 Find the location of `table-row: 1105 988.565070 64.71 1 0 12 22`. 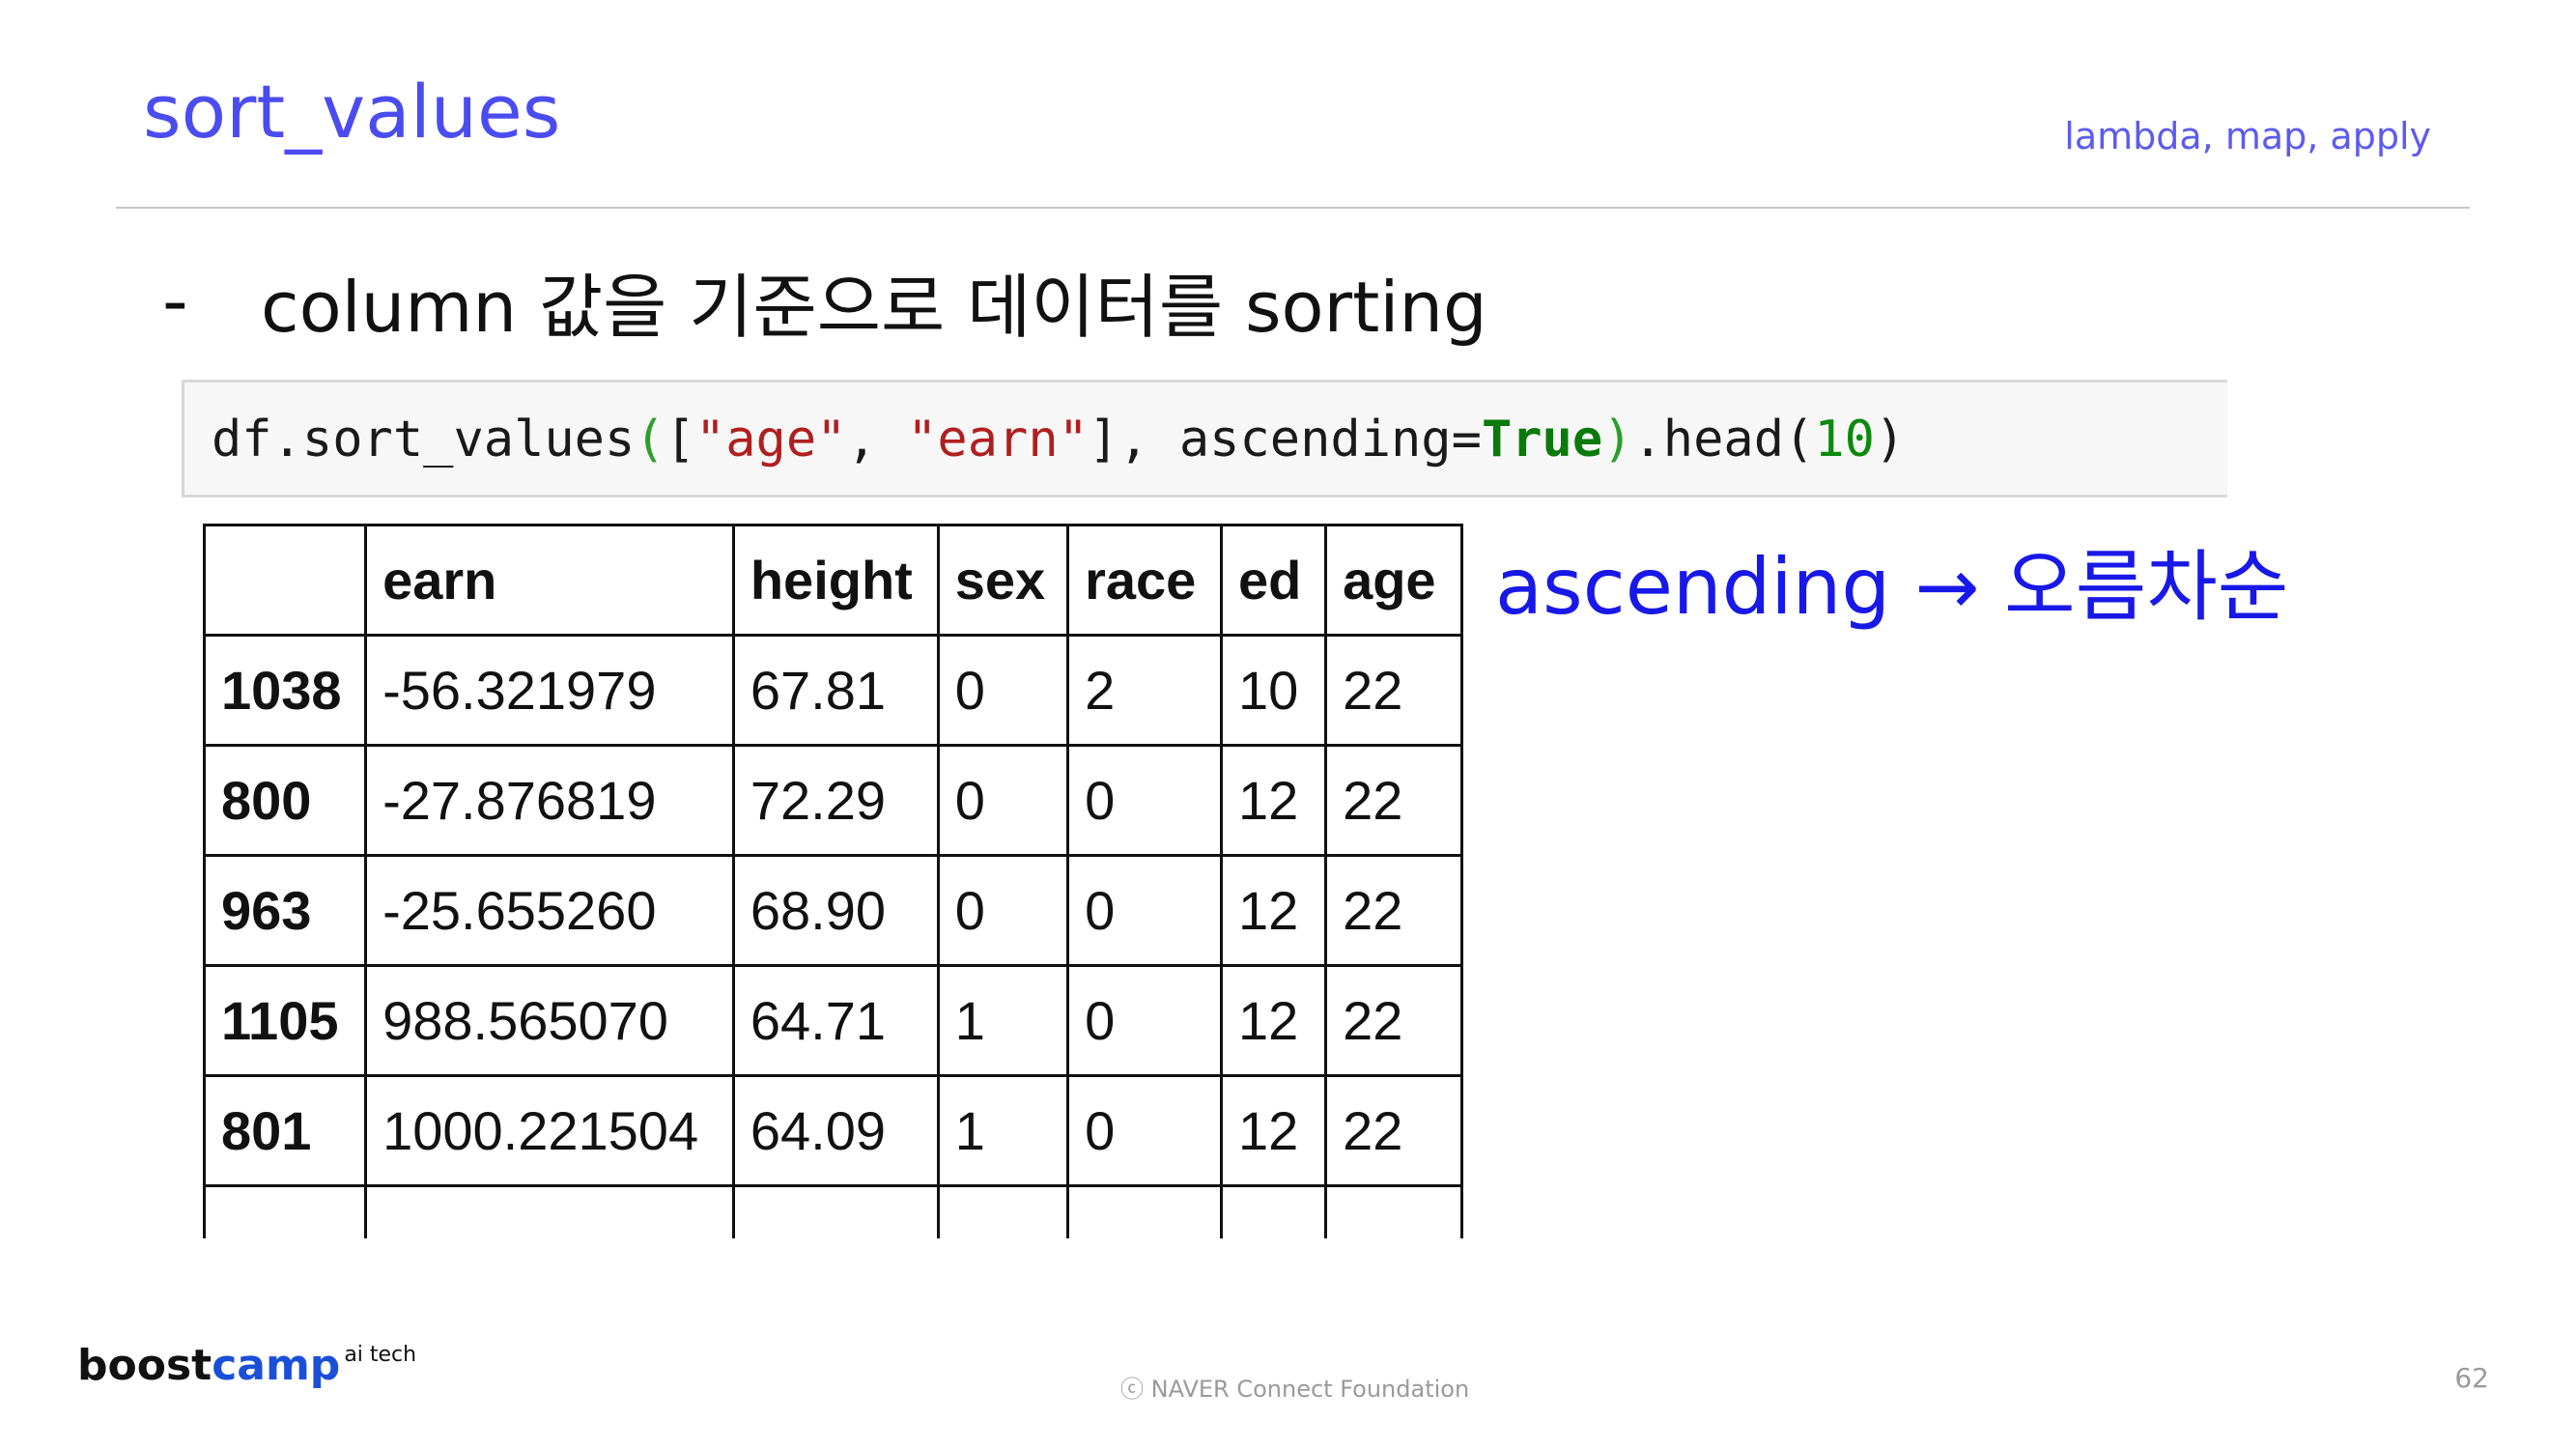

table-row: 1105 988.565070 64.71 1 0 12 22 is located at coordinates (833, 1021).